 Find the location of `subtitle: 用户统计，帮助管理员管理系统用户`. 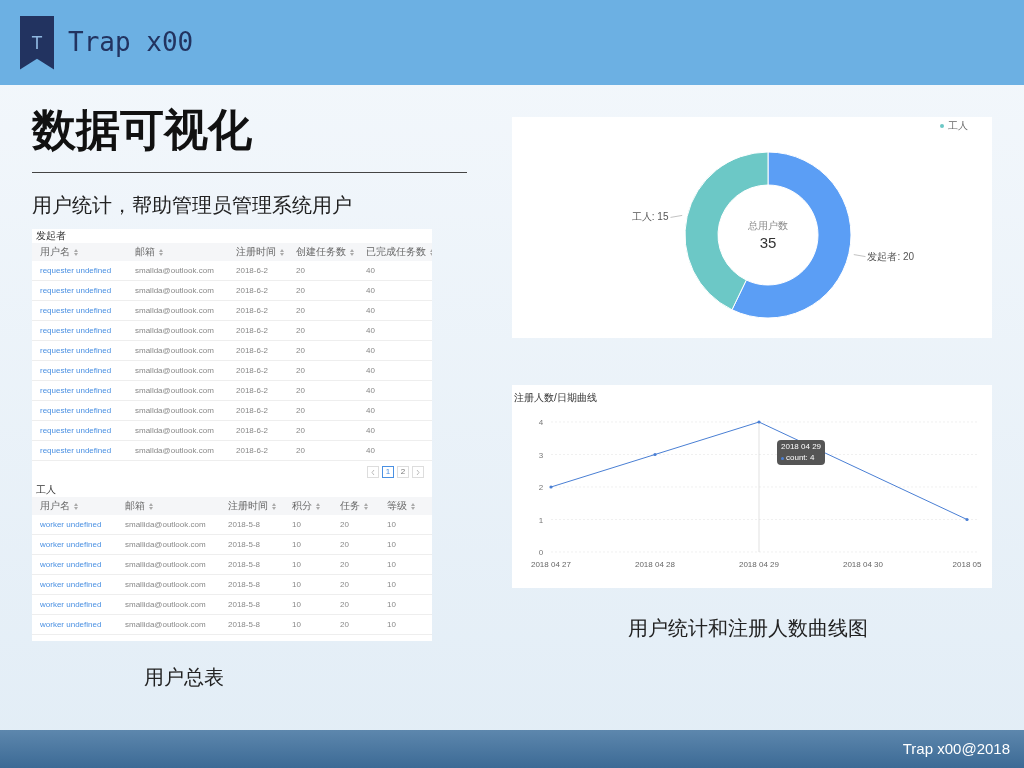

subtitle: 用户统计，帮助管理员管理系统用户 is located at coordinates (192, 205).